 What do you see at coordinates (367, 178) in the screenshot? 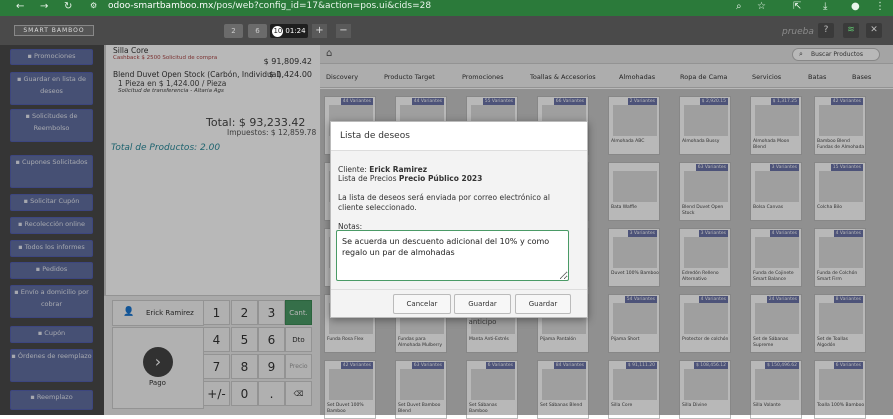
I see `pricelist-label: Lista de Precios` at bounding box center [367, 178].